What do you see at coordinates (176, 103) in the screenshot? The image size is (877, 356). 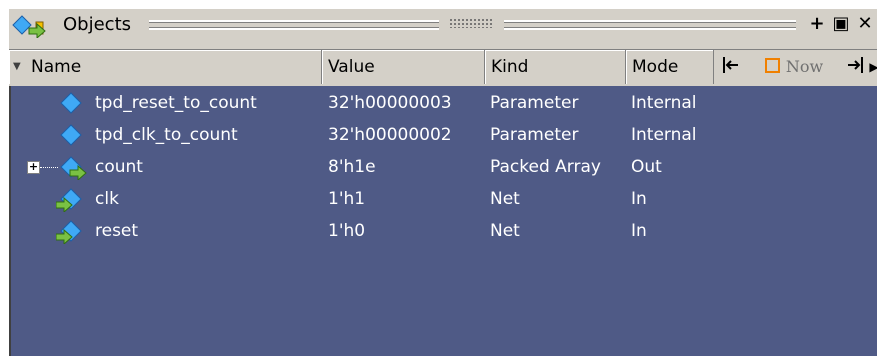 I see `object-name: tpd_reset_to_count` at bounding box center [176, 103].